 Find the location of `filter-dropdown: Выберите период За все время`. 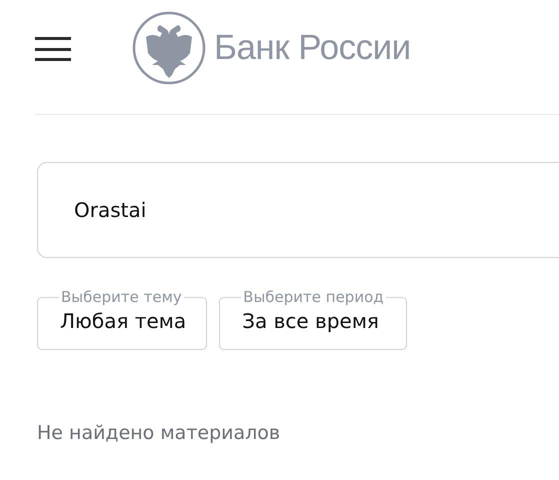

filter-dropdown: Выберите период За все время is located at coordinates (313, 319).